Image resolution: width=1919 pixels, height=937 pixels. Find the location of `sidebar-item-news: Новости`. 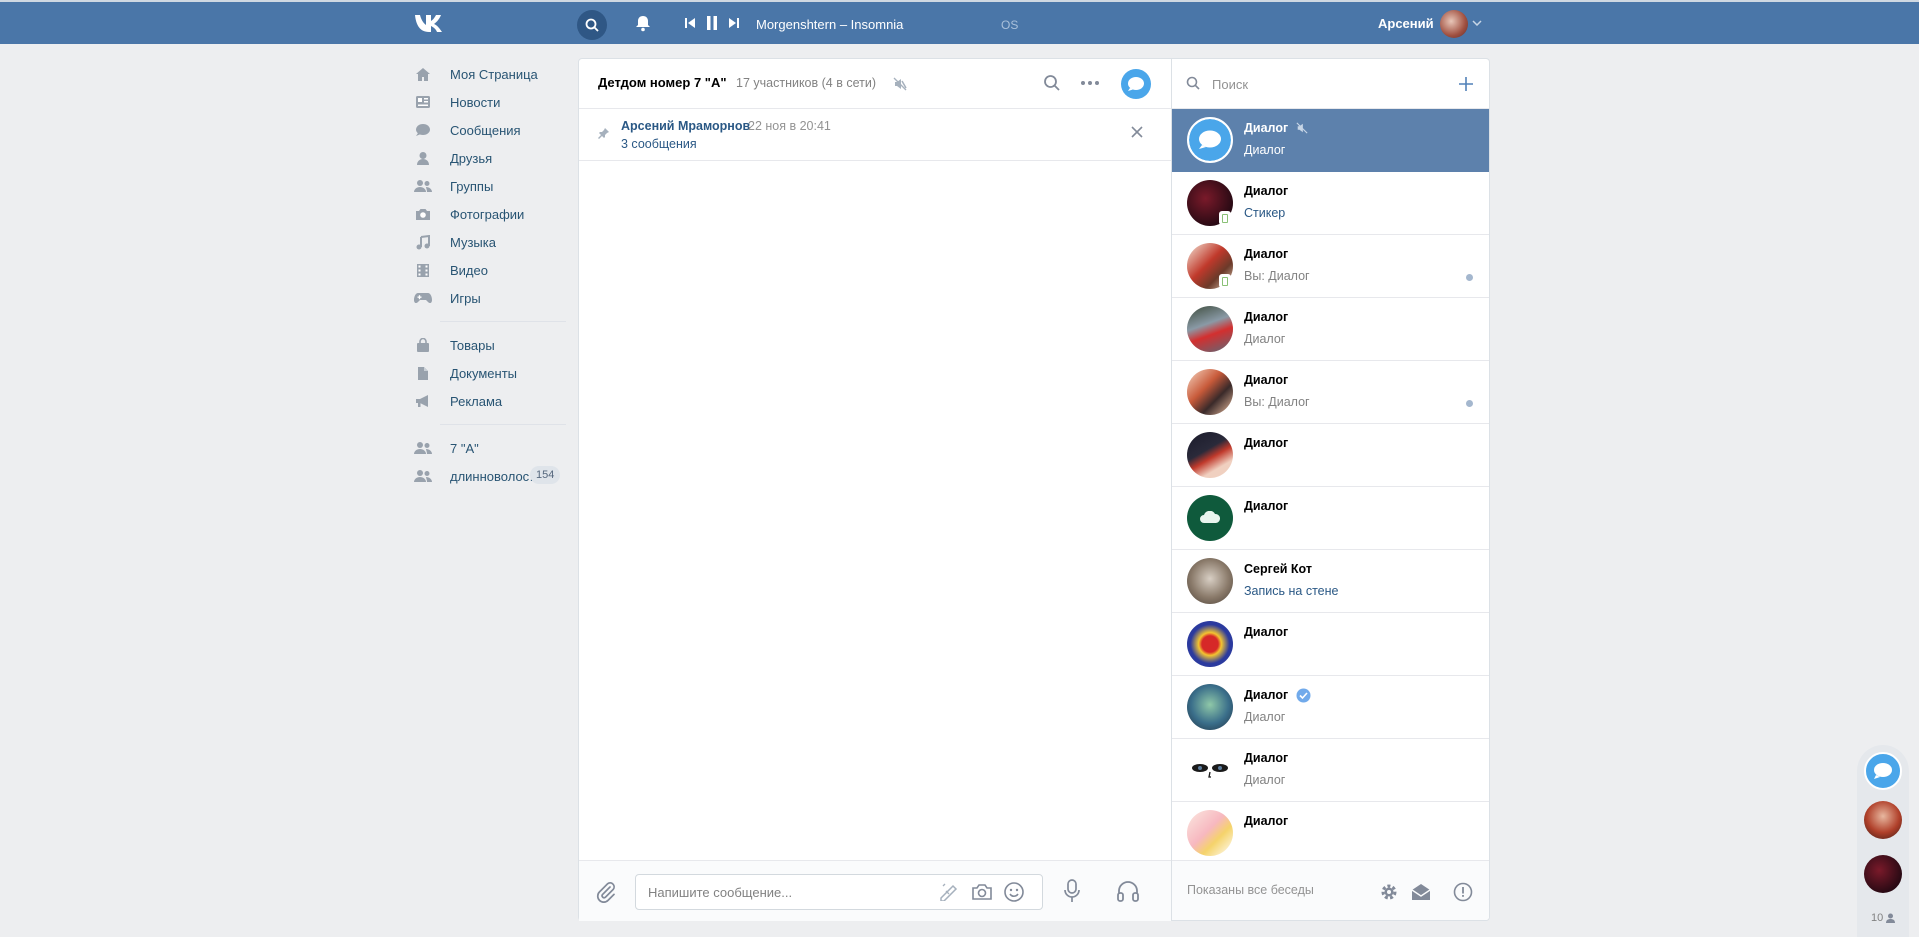

sidebar-item-news: Новости is located at coordinates (488, 102).